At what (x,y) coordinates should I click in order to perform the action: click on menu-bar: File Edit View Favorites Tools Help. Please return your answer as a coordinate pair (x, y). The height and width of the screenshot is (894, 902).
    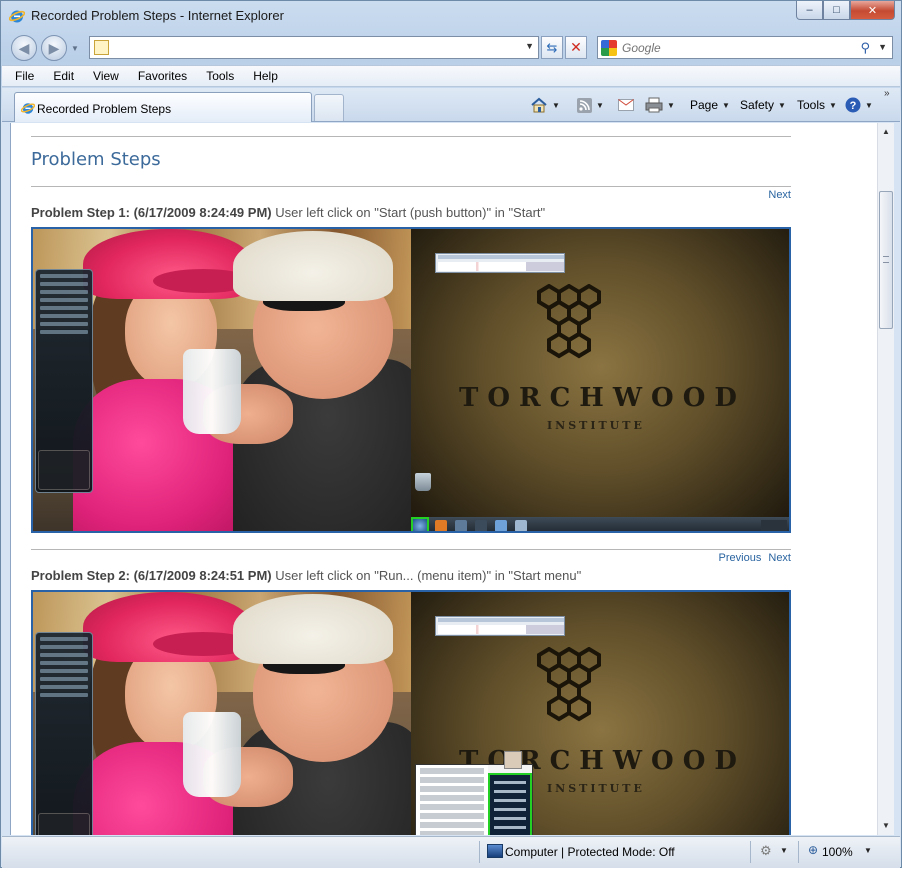
    Looking at the image, I should click on (451, 76).